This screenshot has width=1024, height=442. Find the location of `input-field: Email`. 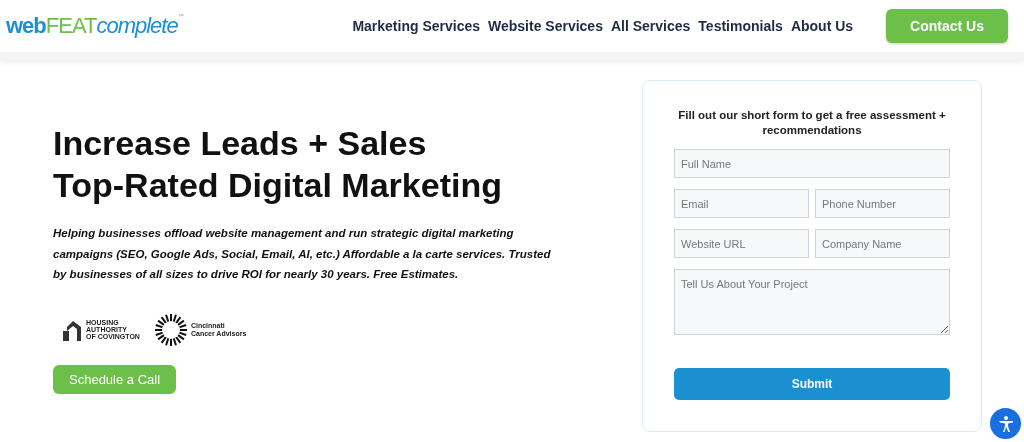

input-field: Email is located at coordinates (741, 203).